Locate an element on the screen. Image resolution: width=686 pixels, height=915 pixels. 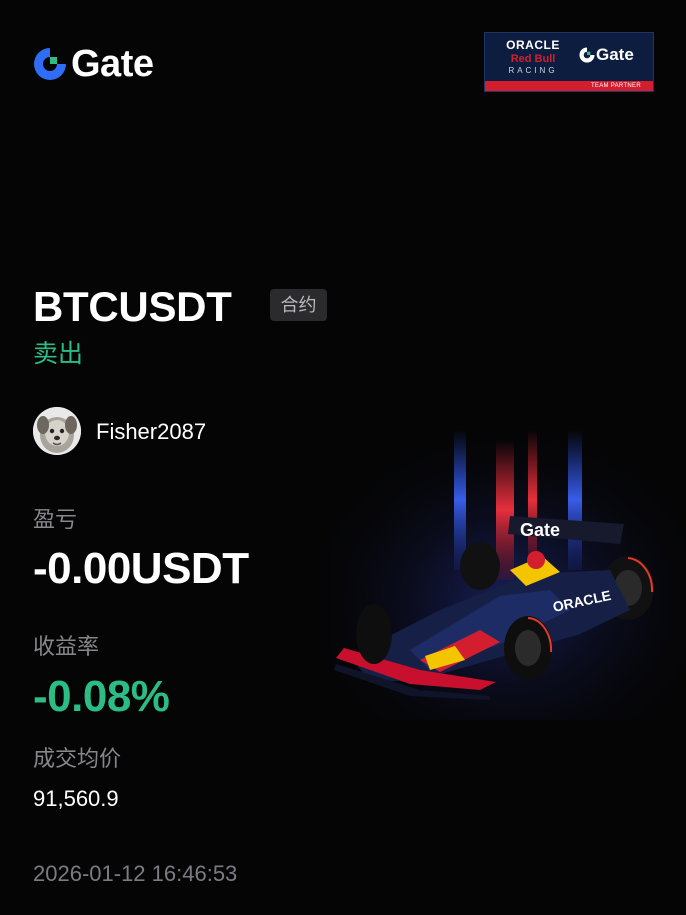
car-wing-text: Gate is located at coordinates (540, 530).